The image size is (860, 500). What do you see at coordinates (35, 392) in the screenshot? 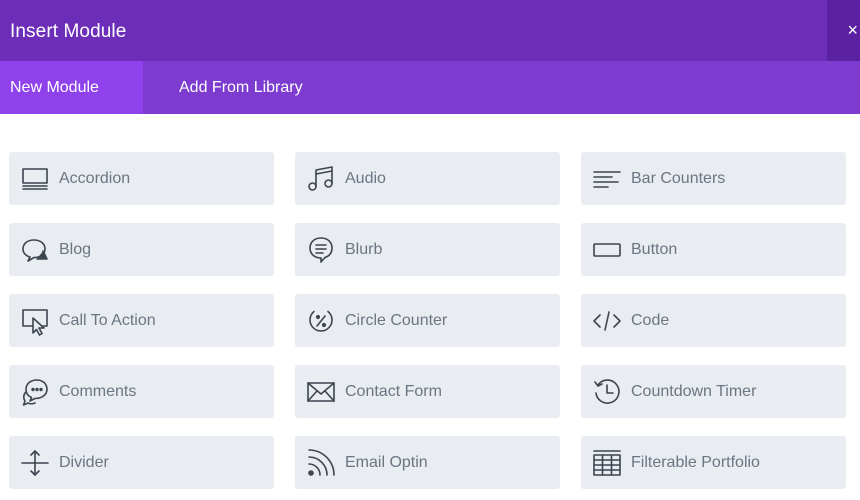
I see `comments-icon` at bounding box center [35, 392].